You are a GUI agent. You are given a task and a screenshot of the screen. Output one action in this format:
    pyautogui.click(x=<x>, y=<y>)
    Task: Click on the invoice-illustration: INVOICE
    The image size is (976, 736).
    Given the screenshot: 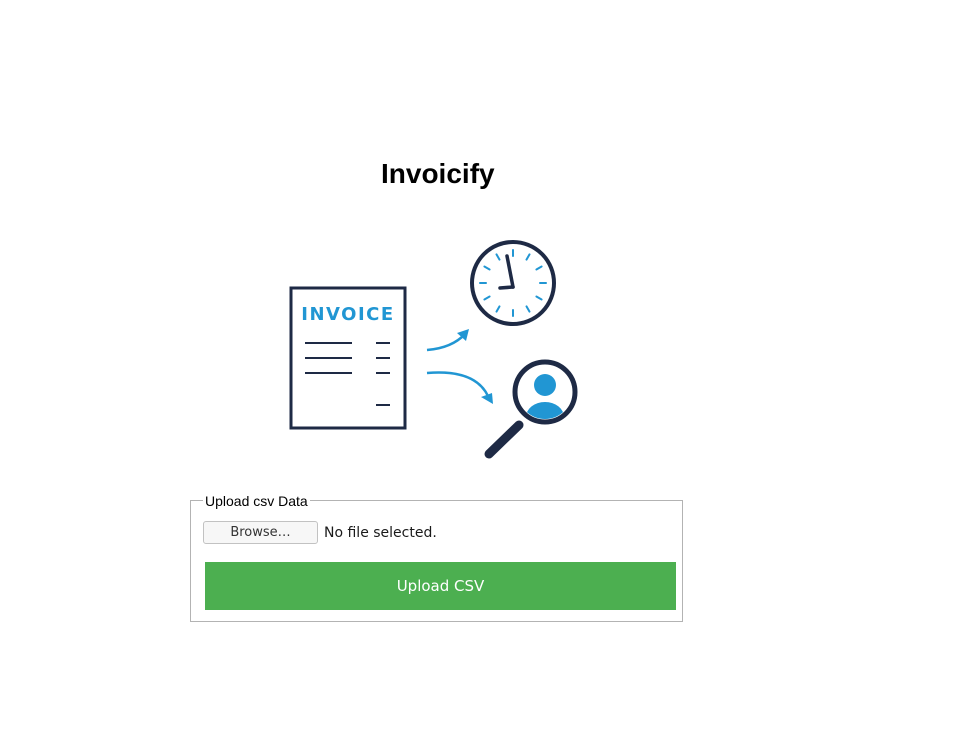 What is the action you would take?
    pyautogui.click(x=433, y=349)
    